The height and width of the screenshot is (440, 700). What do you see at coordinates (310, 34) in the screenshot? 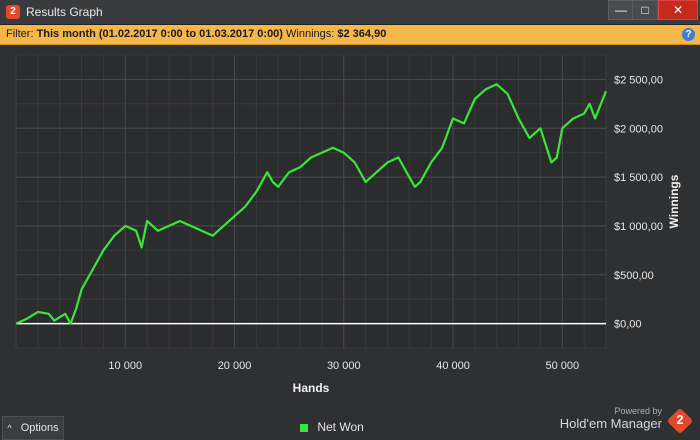
I see `winnings-label: Winnings:` at bounding box center [310, 34].